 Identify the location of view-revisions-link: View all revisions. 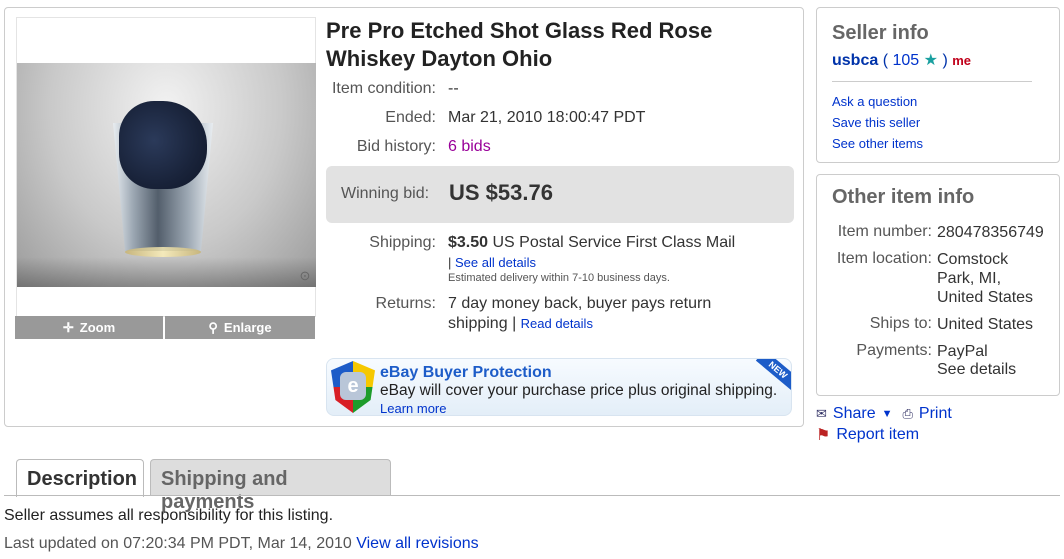
(417, 543).